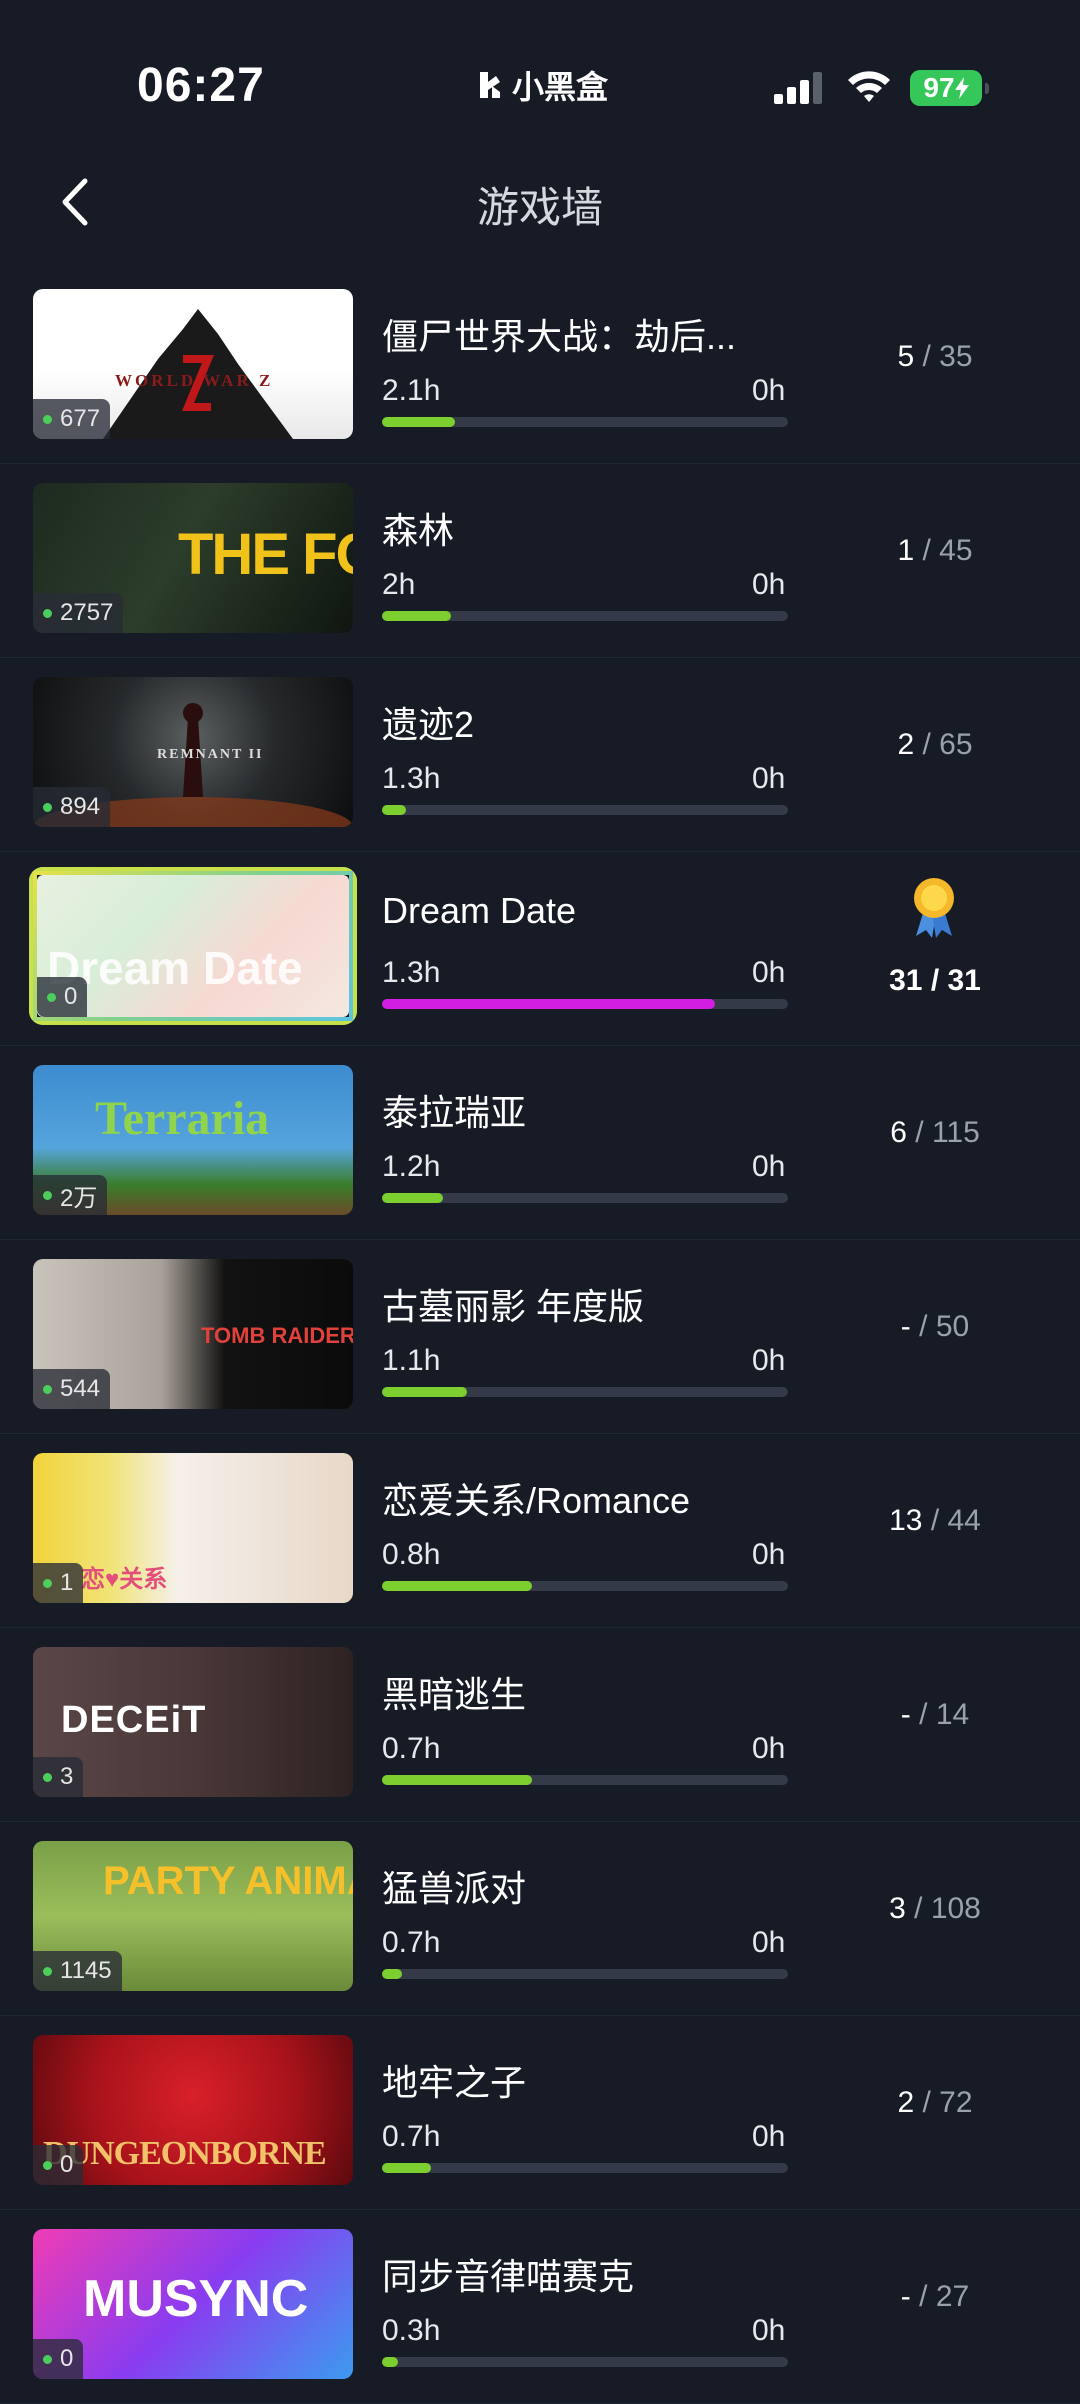 This screenshot has width=1080, height=2404. Describe the element at coordinates (540, 2307) in the screenshot. I see `game-row: MUSYNC 0 同步音律喵赛克 0.3h 0h - / 27` at that location.